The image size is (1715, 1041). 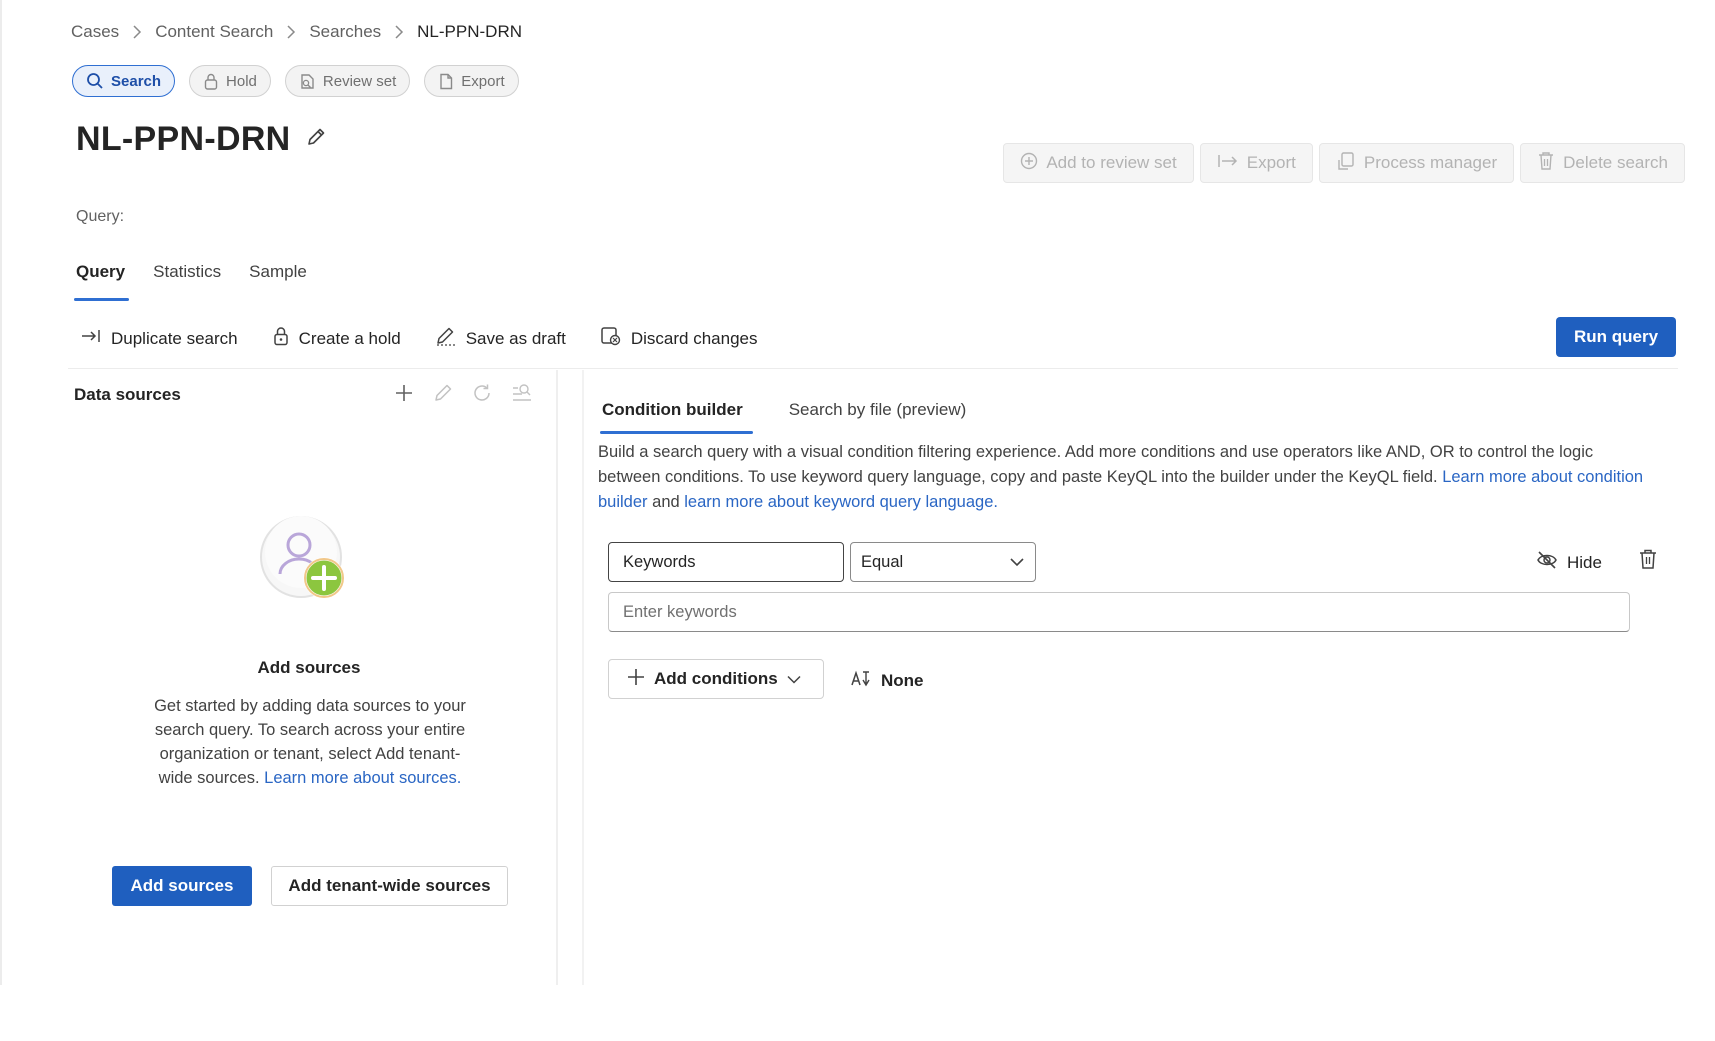 What do you see at coordinates (1547, 562) in the screenshot?
I see `eye-off-icon` at bounding box center [1547, 562].